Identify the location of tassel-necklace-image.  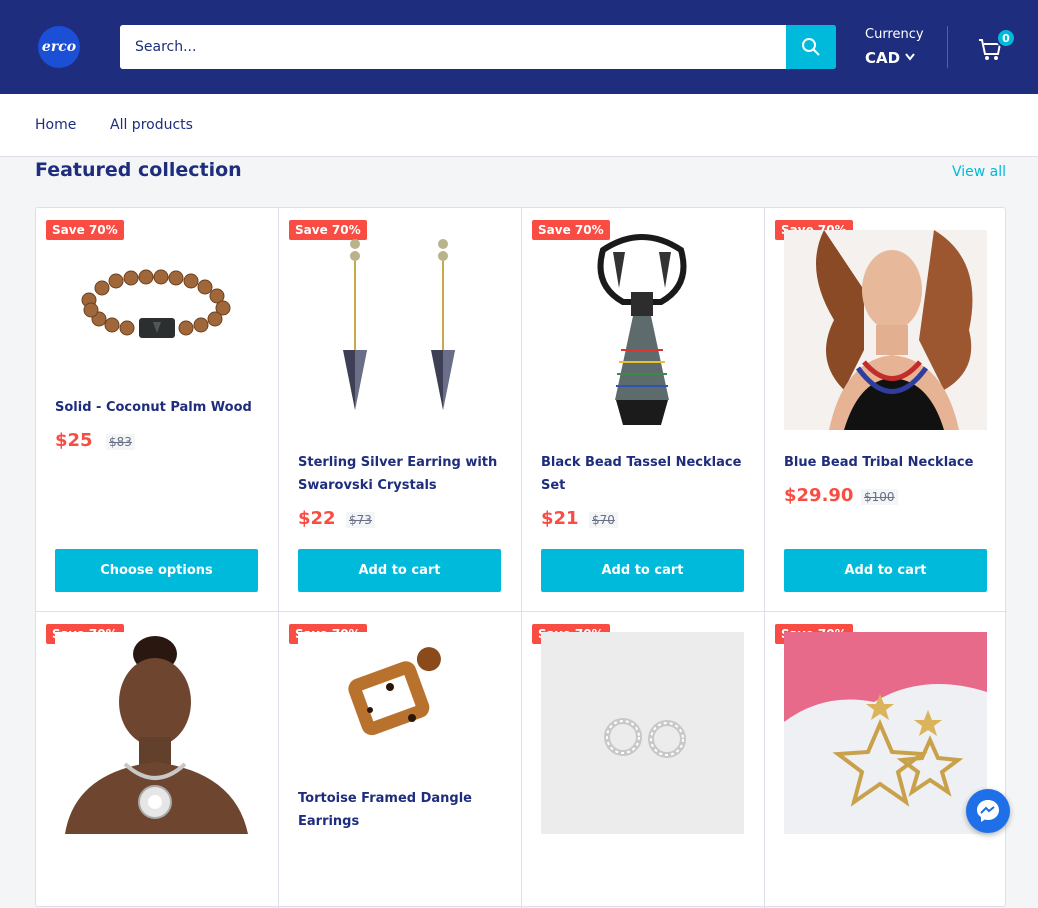
(642, 329).